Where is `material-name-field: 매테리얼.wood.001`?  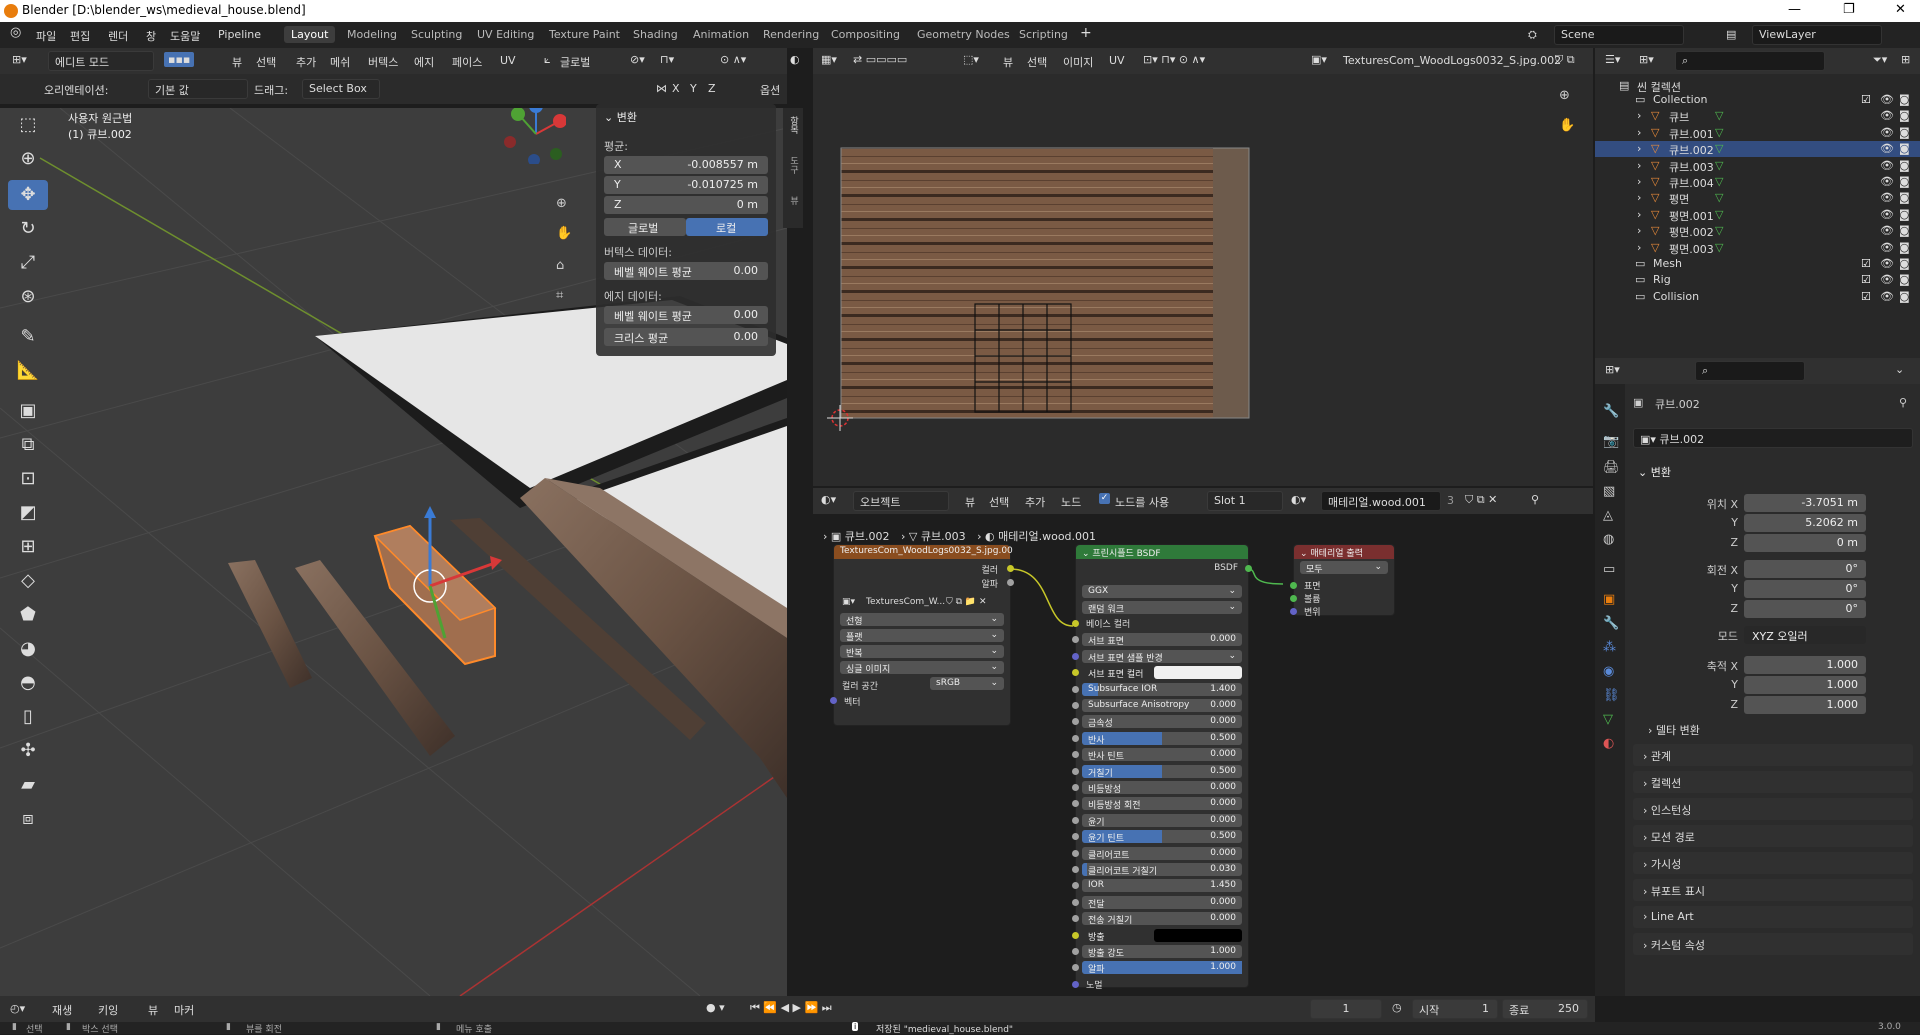
material-name-field: 매테리얼.wood.001 is located at coordinates (1381, 501).